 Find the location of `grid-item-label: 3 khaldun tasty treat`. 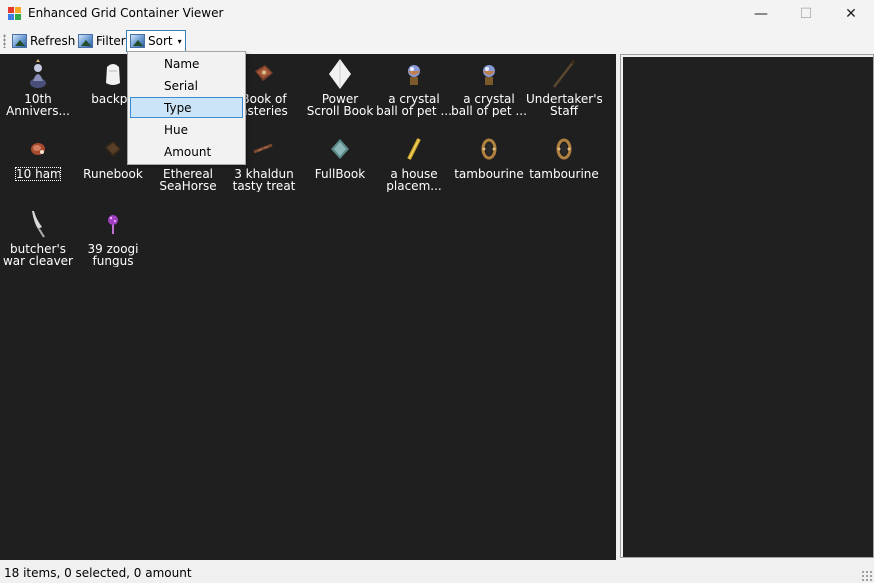

grid-item-label: 3 khaldun tasty treat is located at coordinates (264, 180).